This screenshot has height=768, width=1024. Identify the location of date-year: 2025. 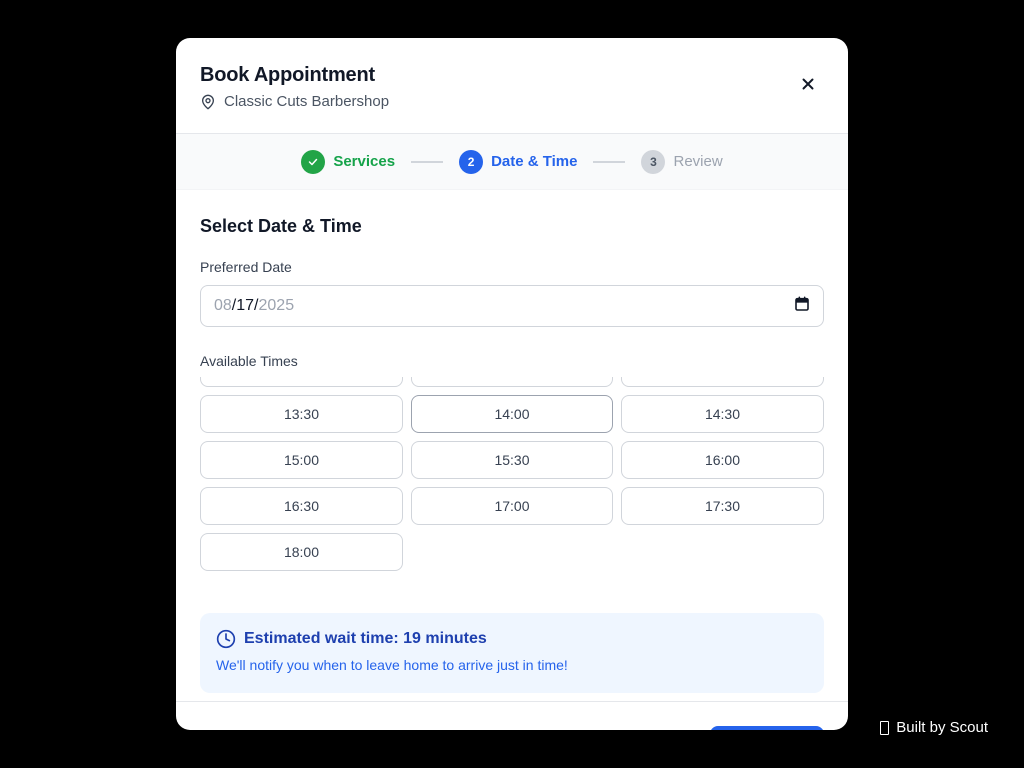
(276, 305).